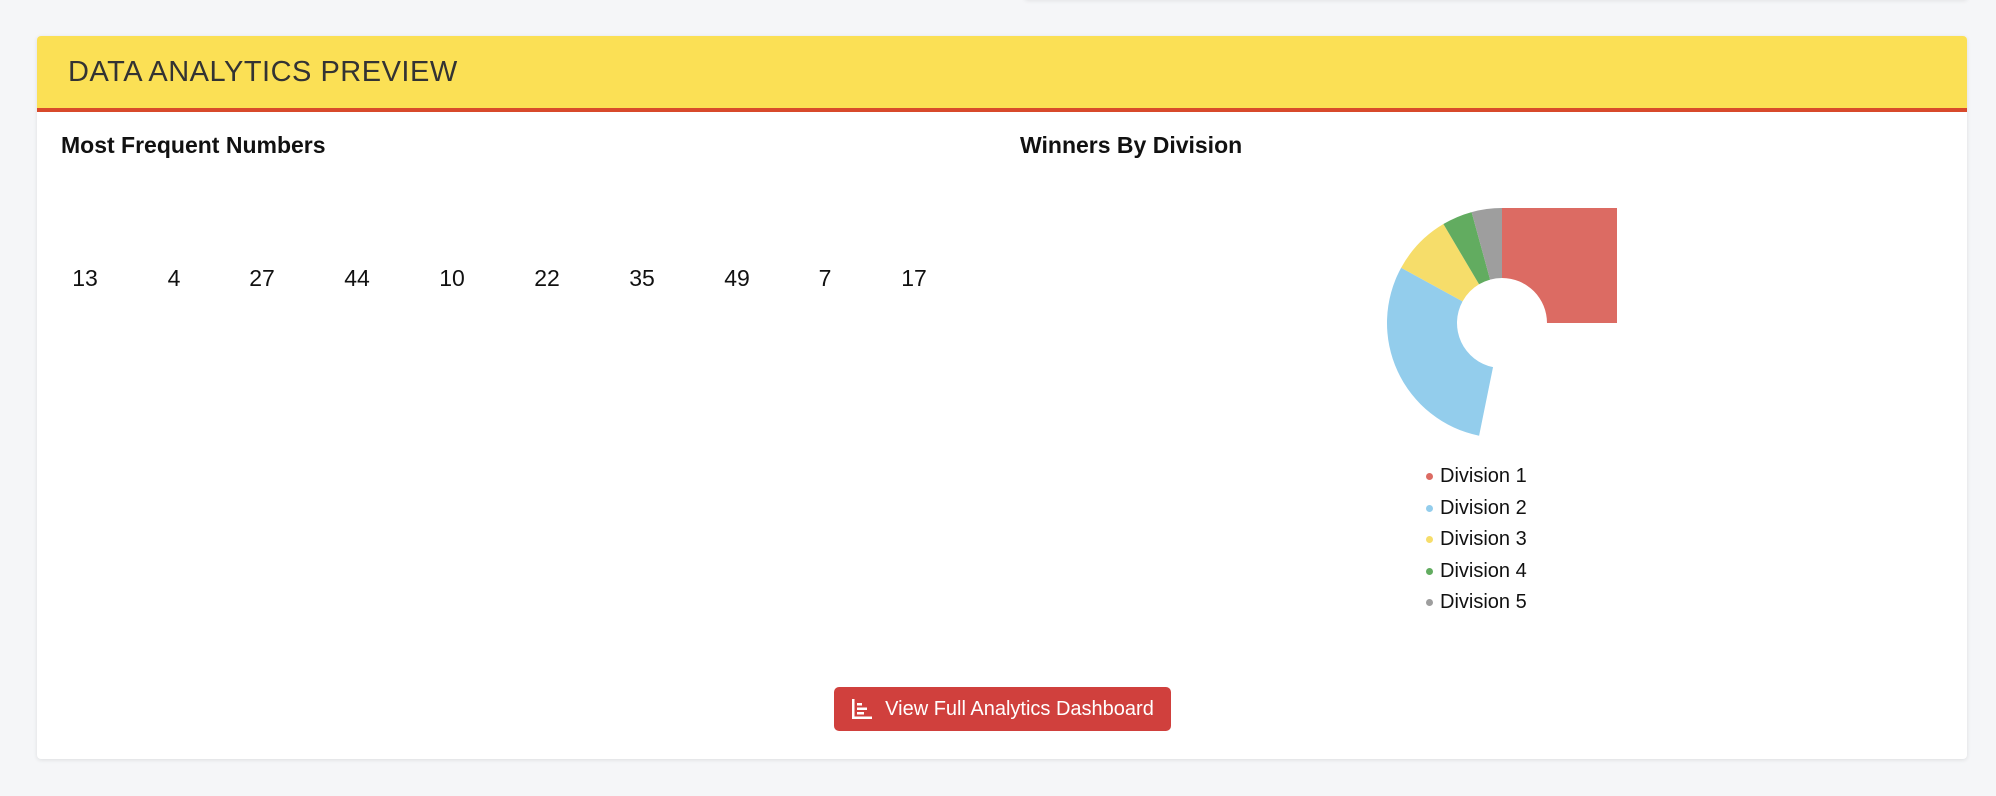 The image size is (1996, 796). I want to click on view-analytics-dashboard-label: View Full Analytics Dashboard, so click(1019, 708).